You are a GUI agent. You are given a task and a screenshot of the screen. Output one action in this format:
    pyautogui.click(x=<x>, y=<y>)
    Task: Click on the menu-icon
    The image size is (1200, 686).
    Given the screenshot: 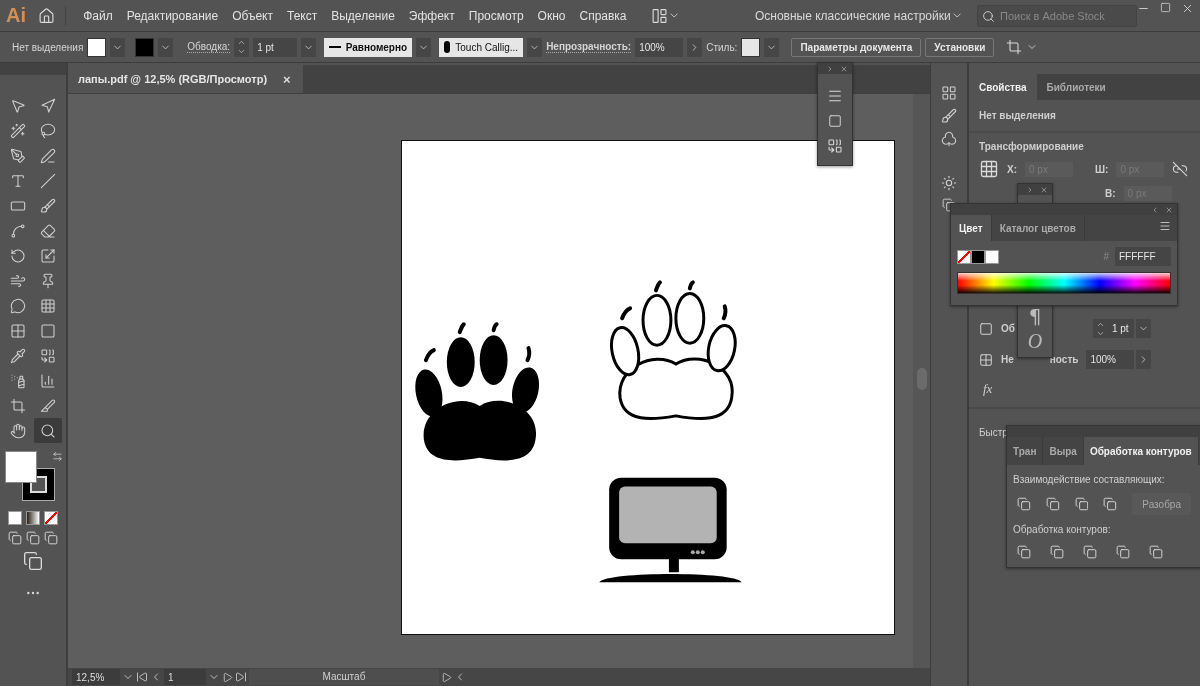 What is the action you would take?
    pyautogui.click(x=1165, y=226)
    